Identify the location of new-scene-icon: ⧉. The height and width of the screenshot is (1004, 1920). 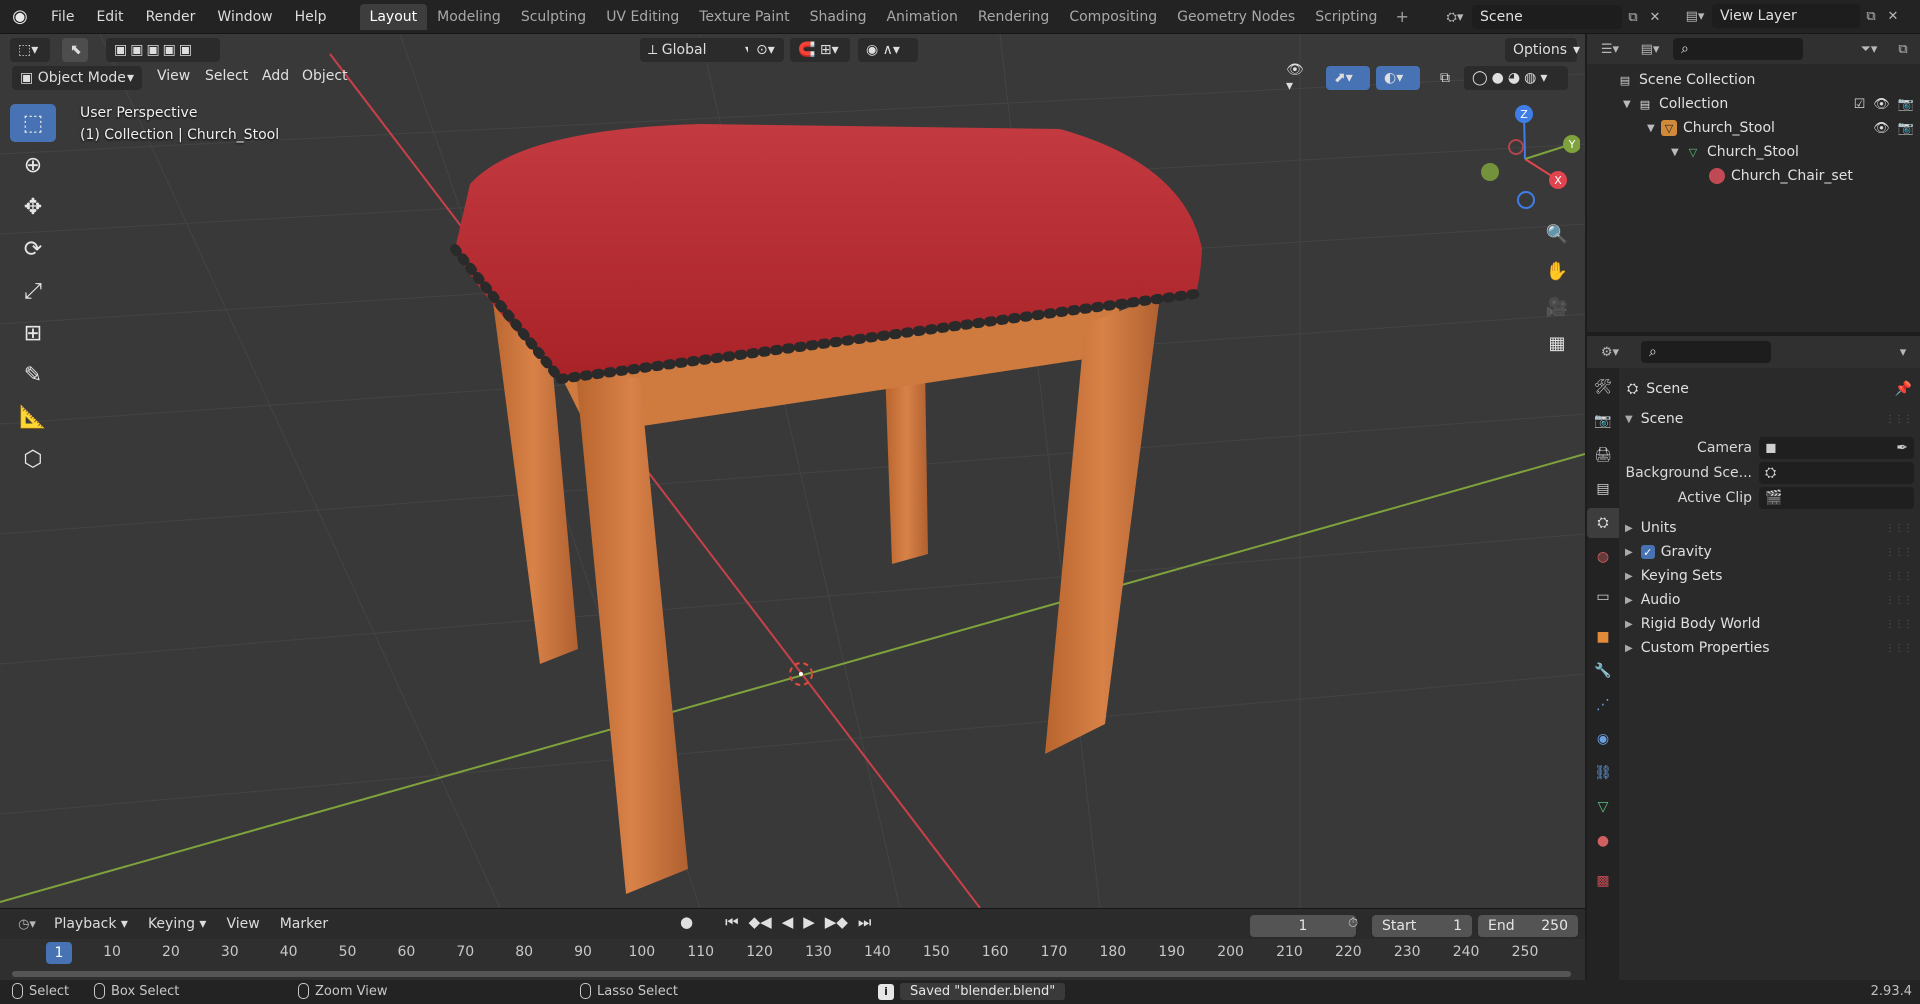
(1633, 17).